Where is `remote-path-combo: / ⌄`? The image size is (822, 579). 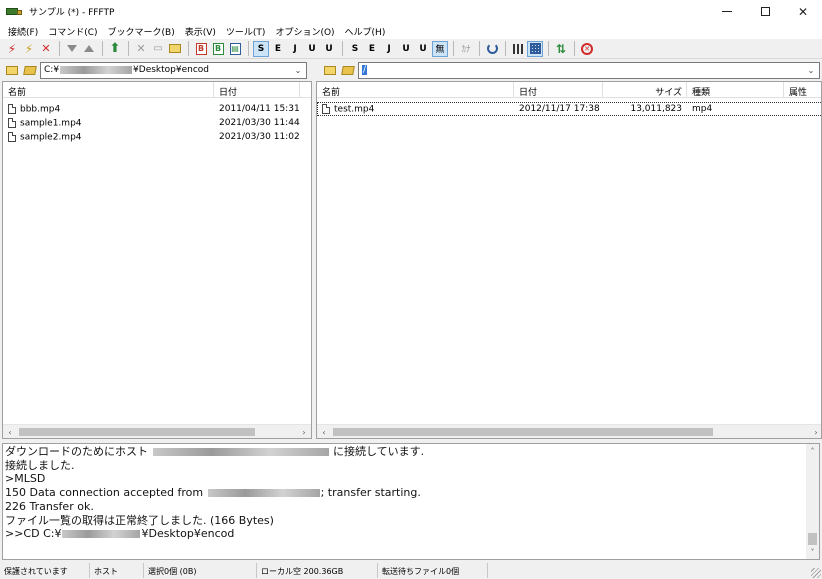
remote-path-combo: / ⌄ is located at coordinates (589, 70).